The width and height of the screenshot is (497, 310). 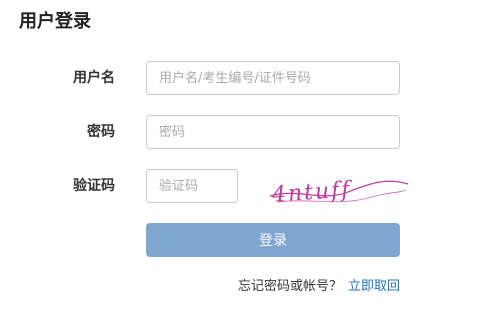 I want to click on retrieve-account-link: 立即取回, so click(x=374, y=286).